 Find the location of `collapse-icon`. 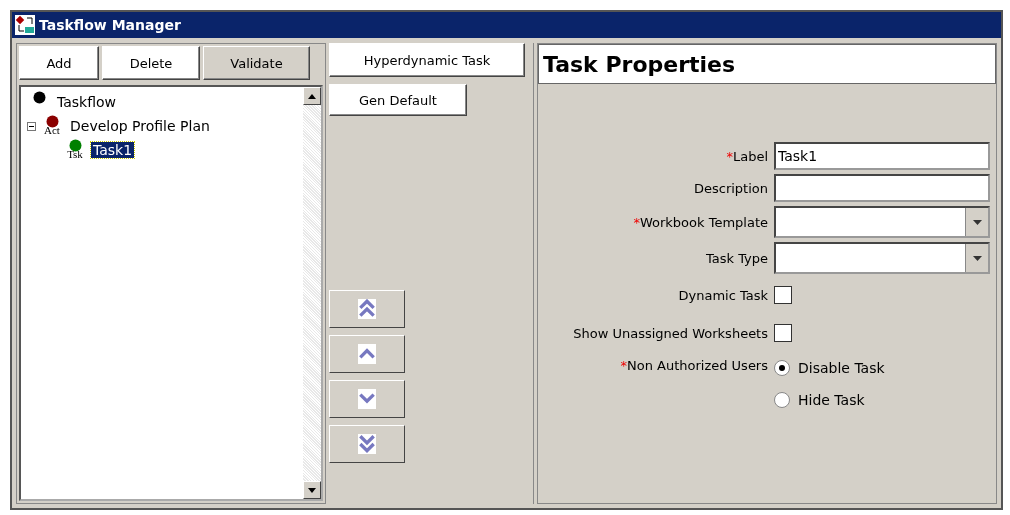

collapse-icon is located at coordinates (31, 126).